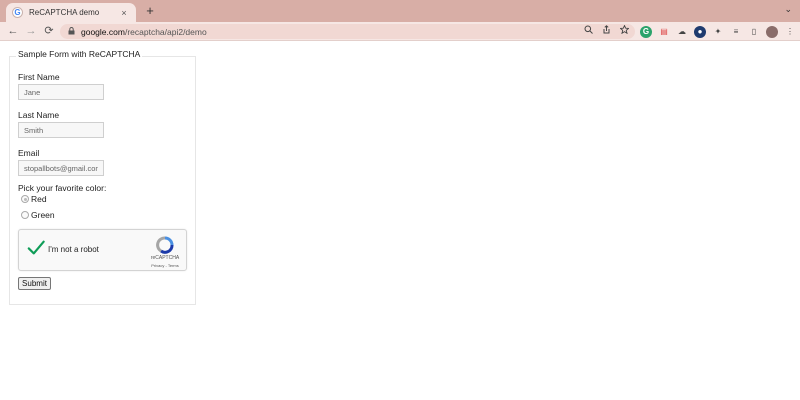 This screenshot has width=800, height=400. Describe the element at coordinates (79, 54) in the screenshot. I see `form-legend: Sample Form with ReCAPTCHA` at that location.